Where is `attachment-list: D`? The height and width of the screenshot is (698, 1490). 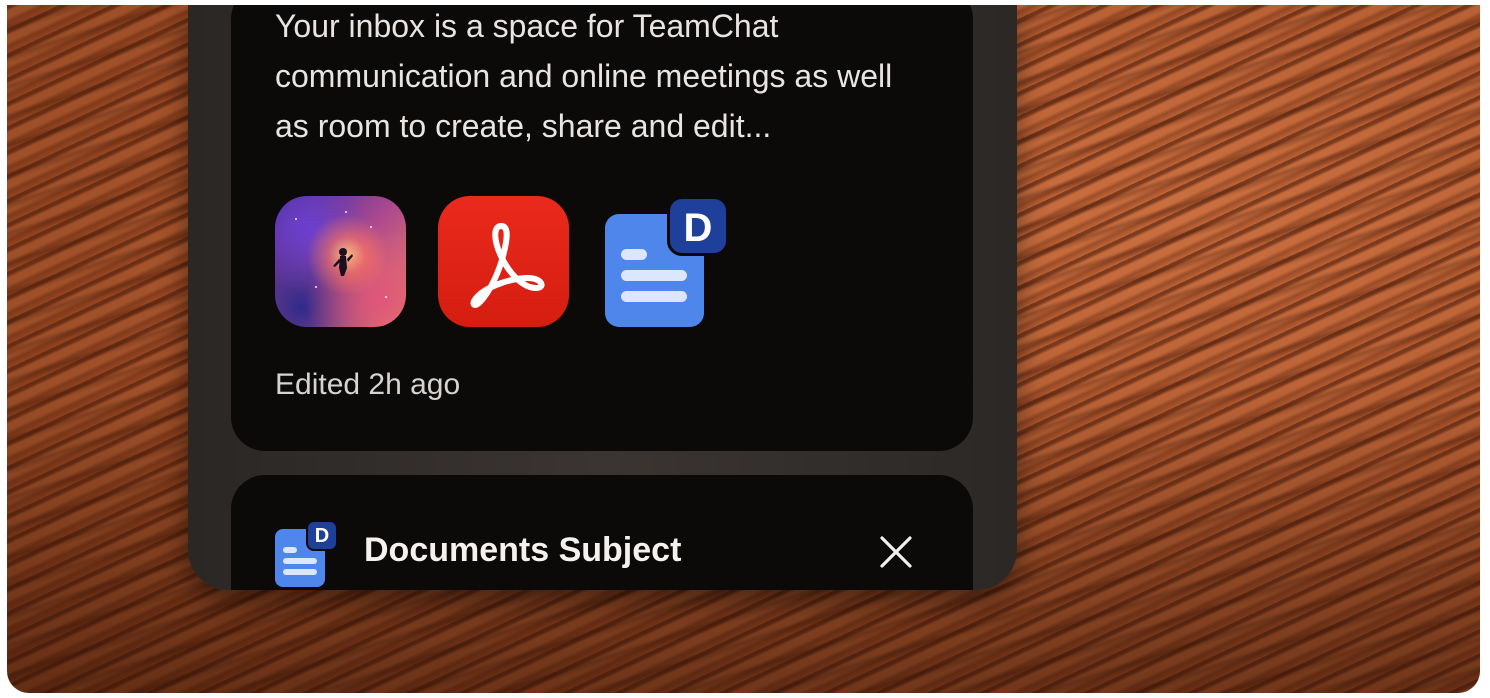 attachment-list: D is located at coordinates (535, 262).